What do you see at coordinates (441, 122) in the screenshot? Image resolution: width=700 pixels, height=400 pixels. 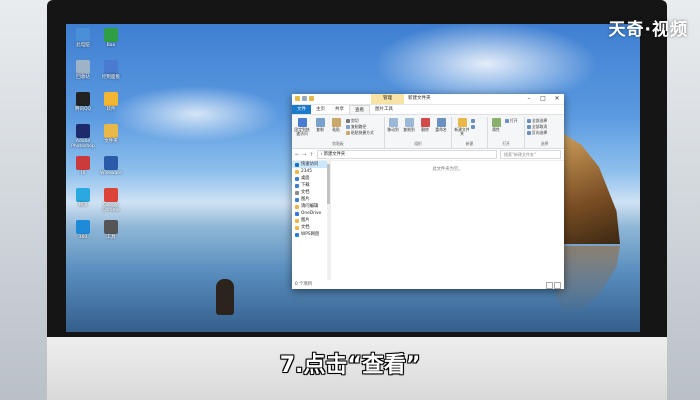 I see `rename-icon` at bounding box center [441, 122].